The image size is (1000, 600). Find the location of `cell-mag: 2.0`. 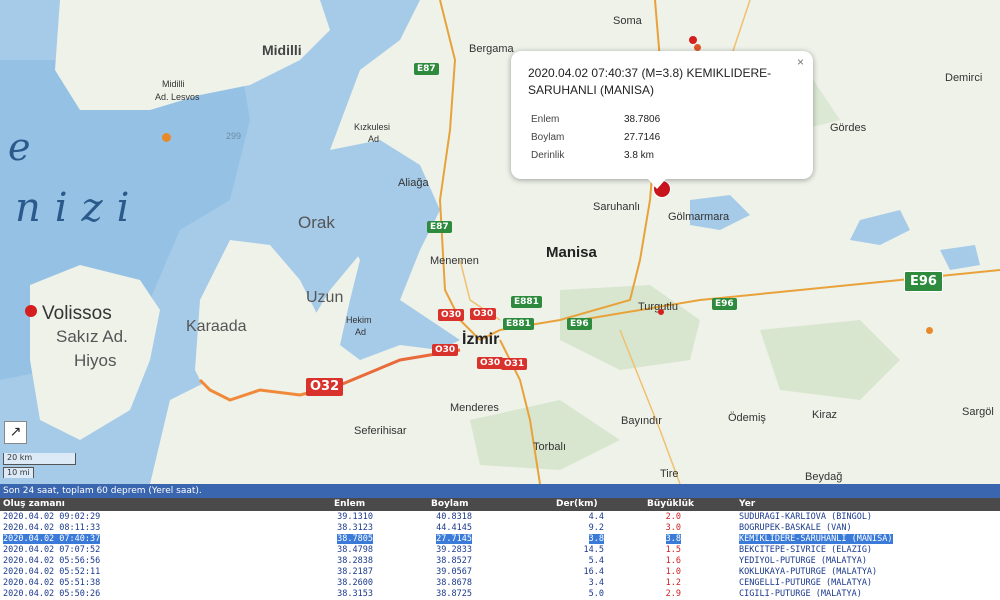

cell-mag: 2.0 is located at coordinates (673, 517).